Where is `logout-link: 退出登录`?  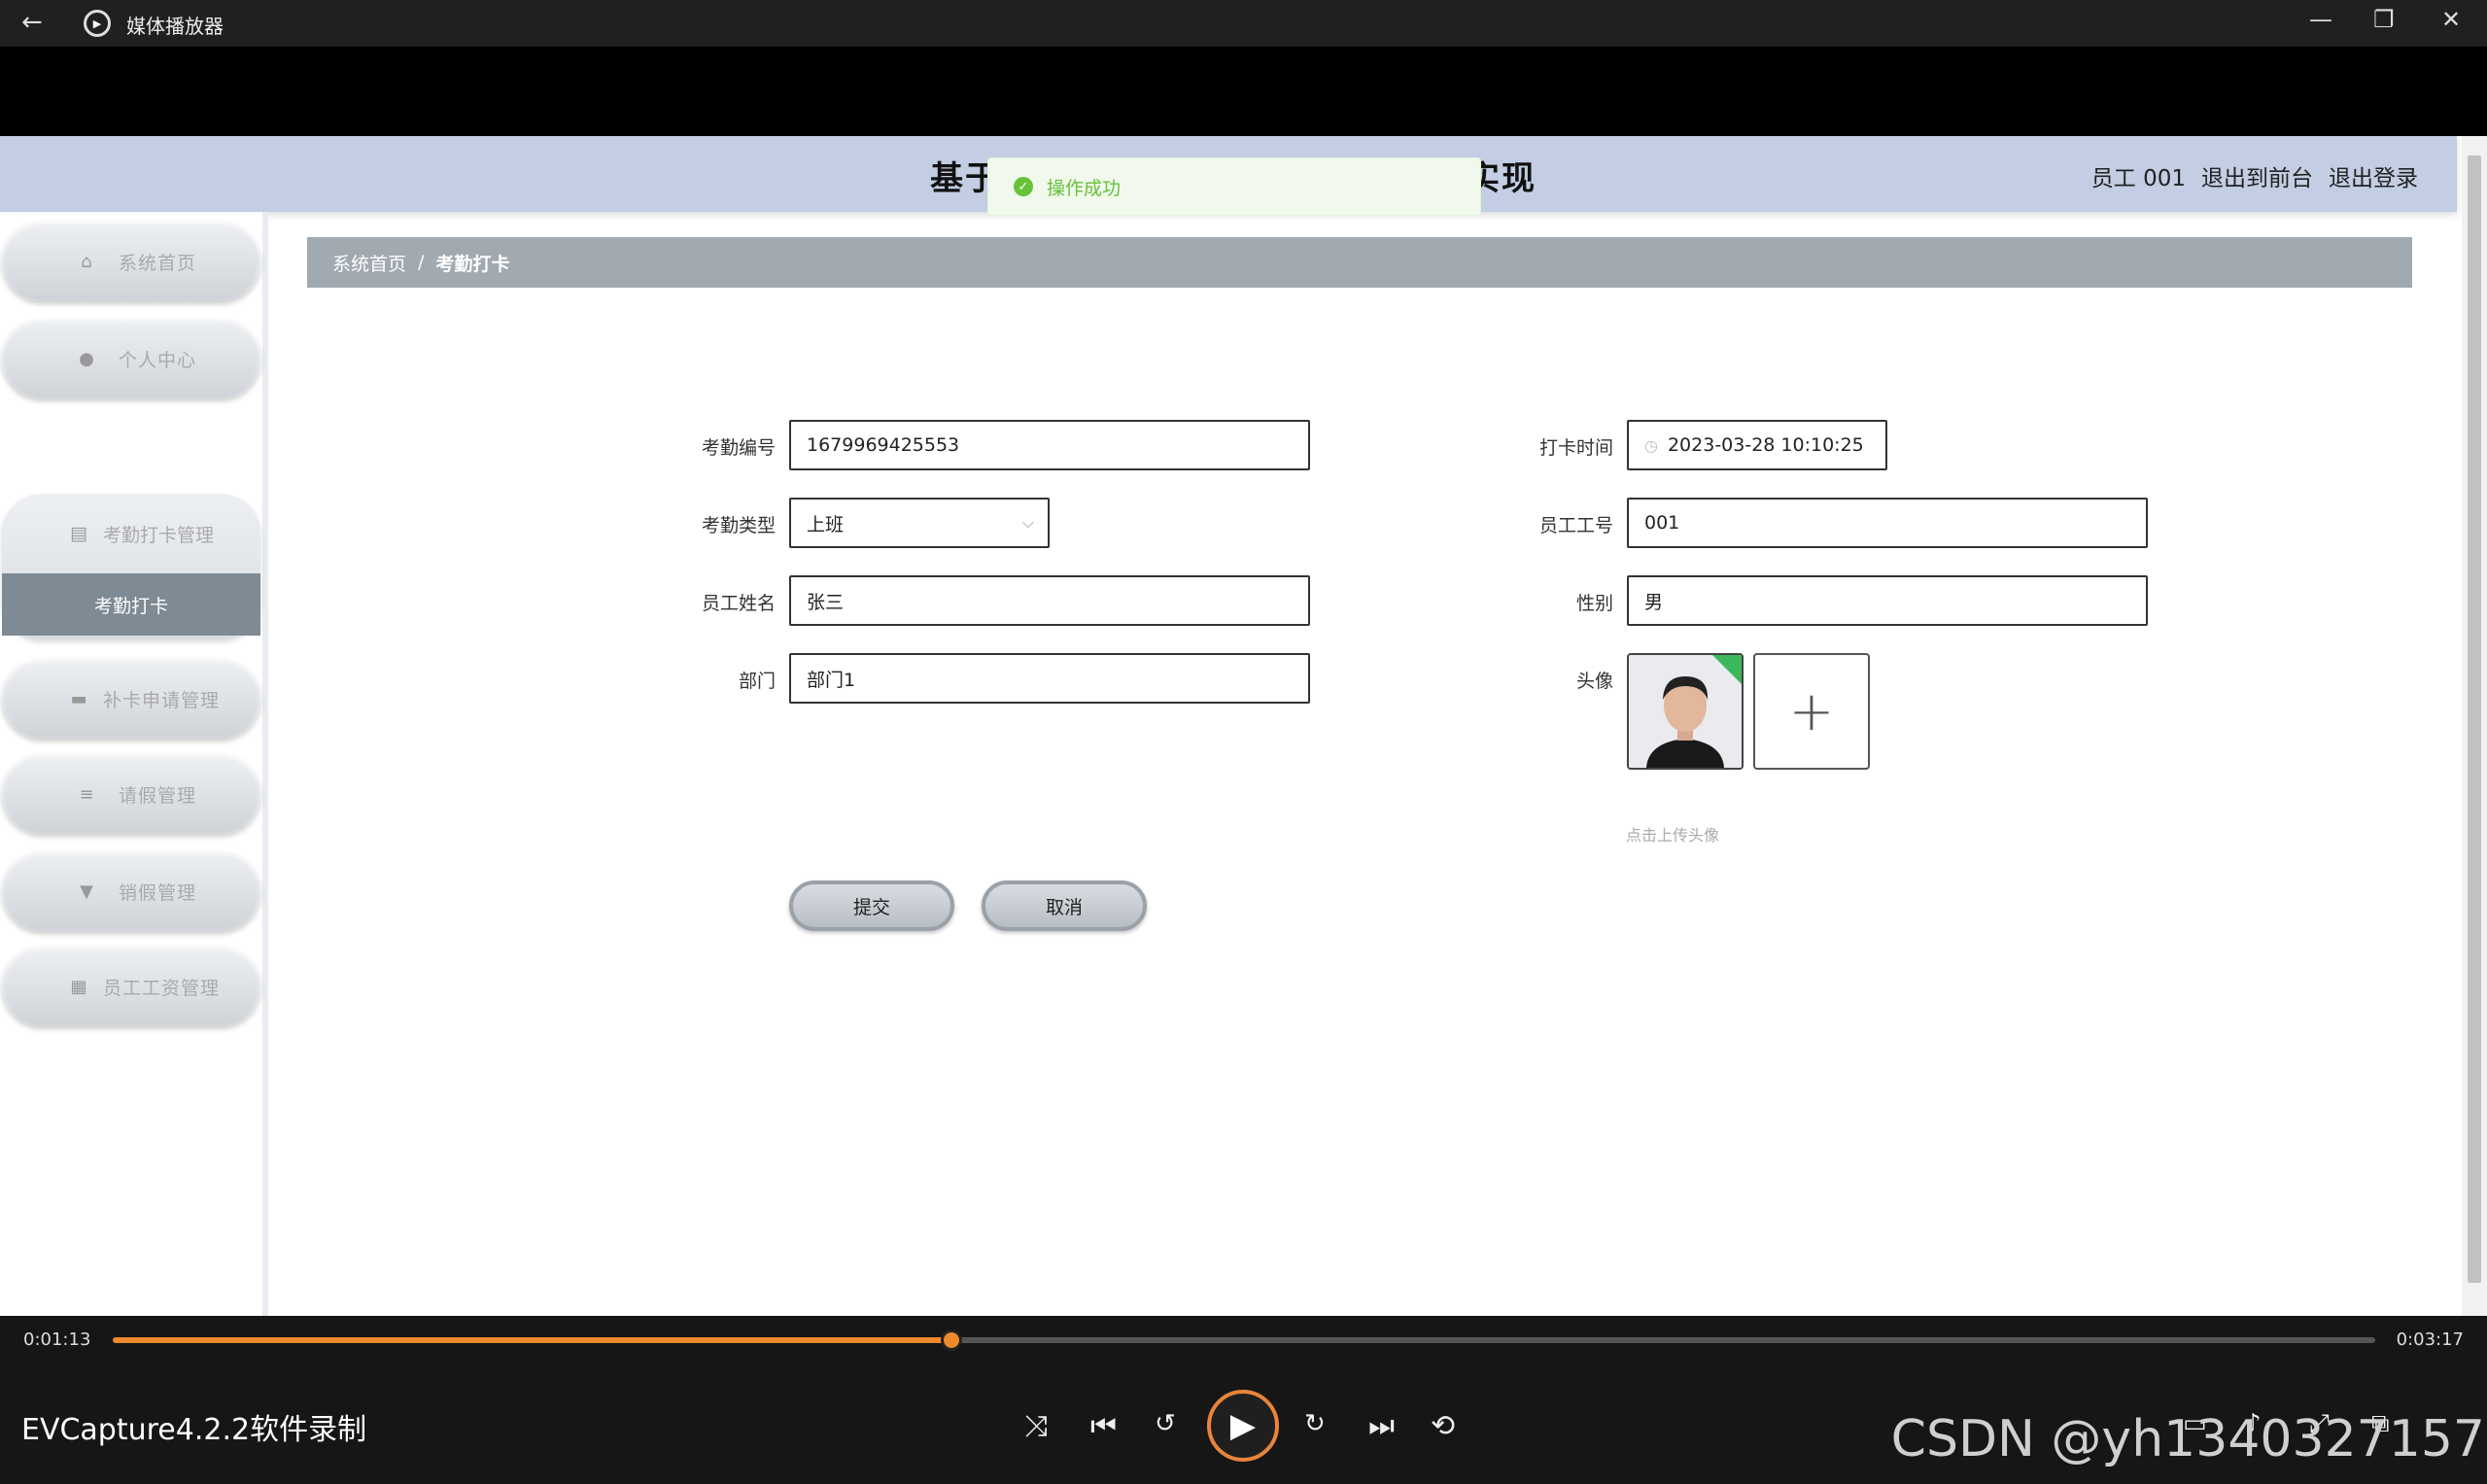
logout-link: 退出登录 is located at coordinates (2373, 175).